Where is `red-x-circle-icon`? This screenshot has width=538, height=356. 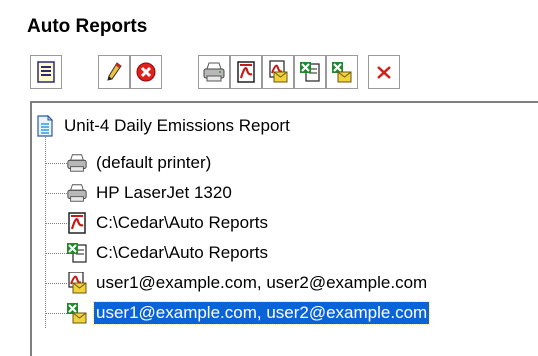 red-x-circle-icon is located at coordinates (146, 72).